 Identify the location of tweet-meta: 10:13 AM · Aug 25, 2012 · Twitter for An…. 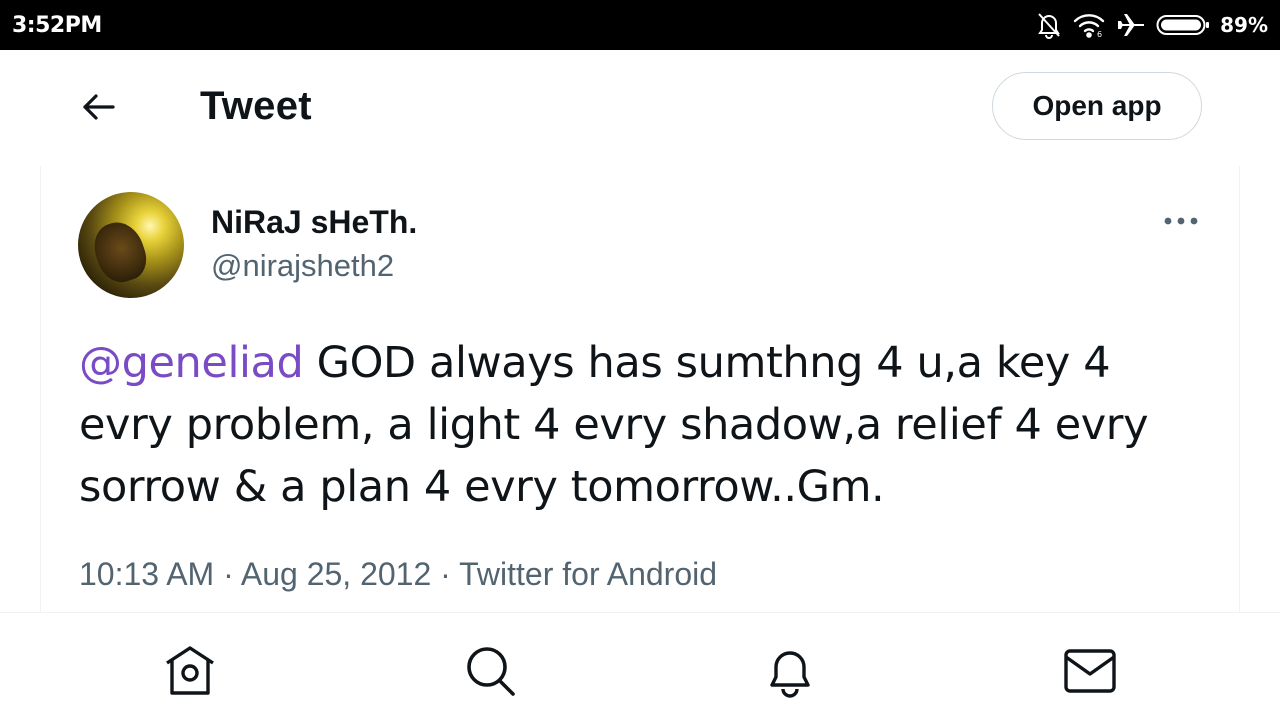
(398, 574).